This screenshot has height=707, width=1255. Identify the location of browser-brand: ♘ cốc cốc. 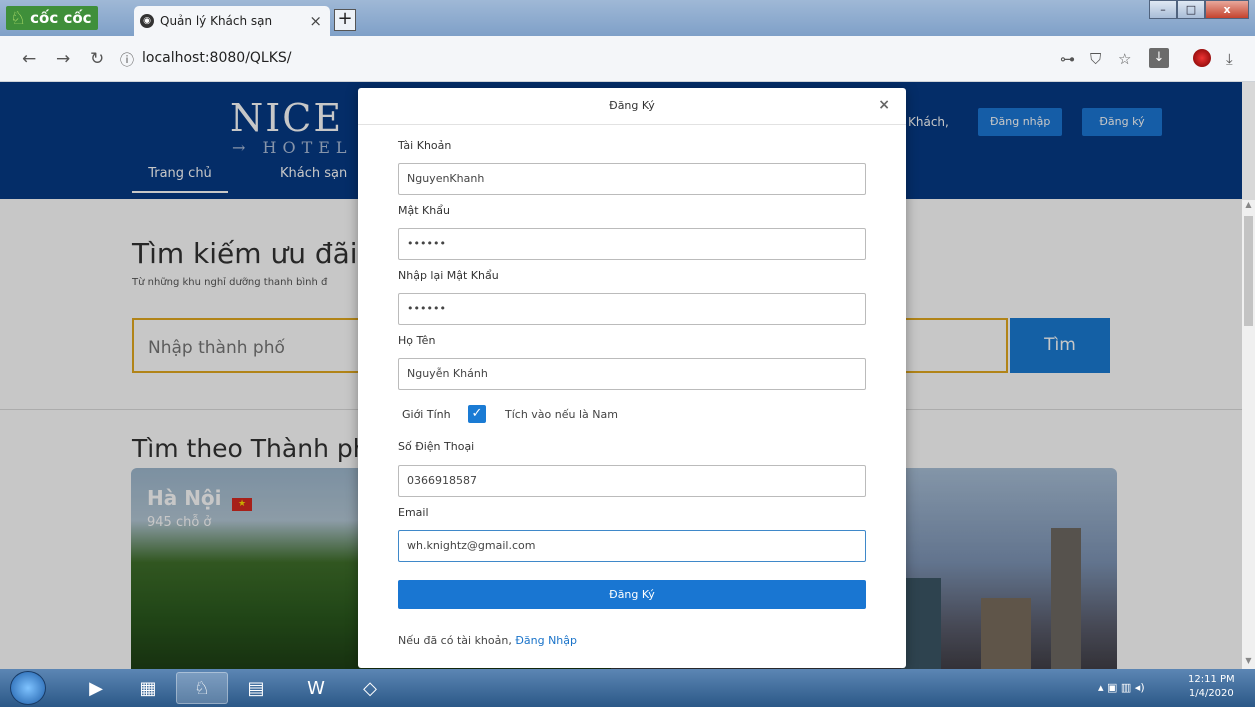
(52, 18).